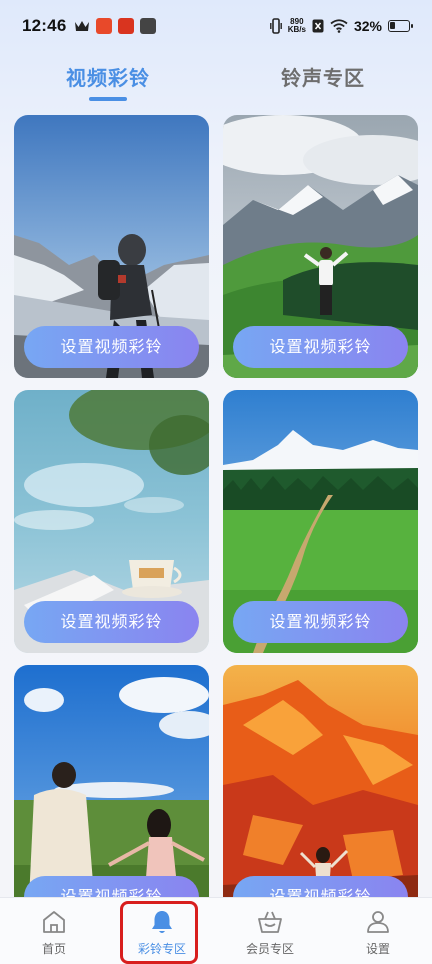 The width and height of the screenshot is (432, 964). I want to click on nav-label-member-zone: 会员专区, so click(269, 949).